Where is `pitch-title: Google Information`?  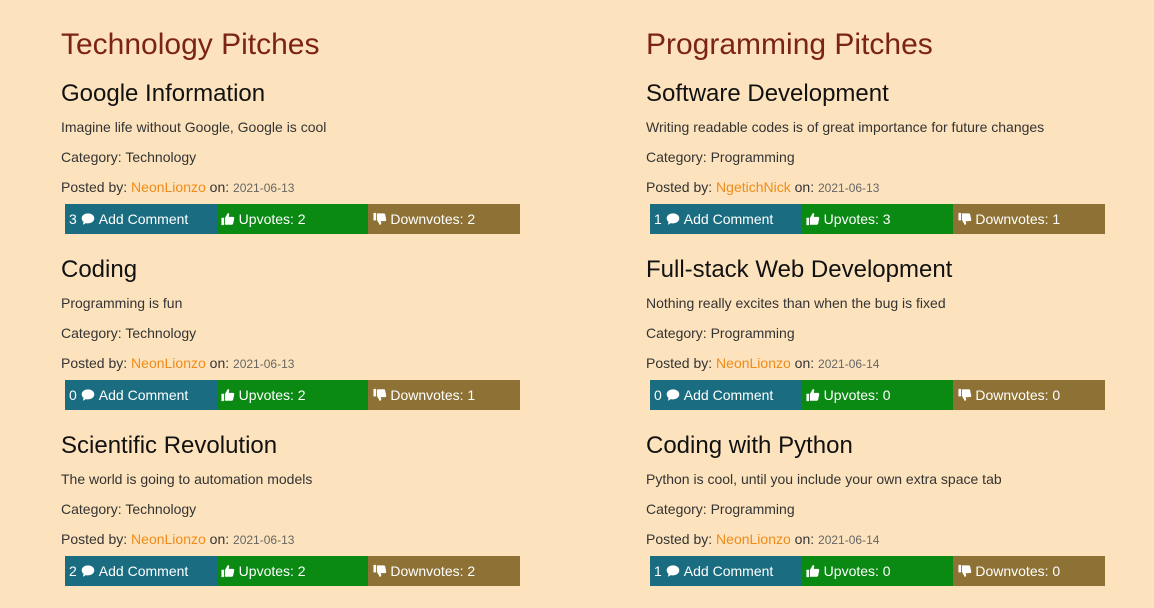 pitch-title: Google Information is located at coordinates (163, 93).